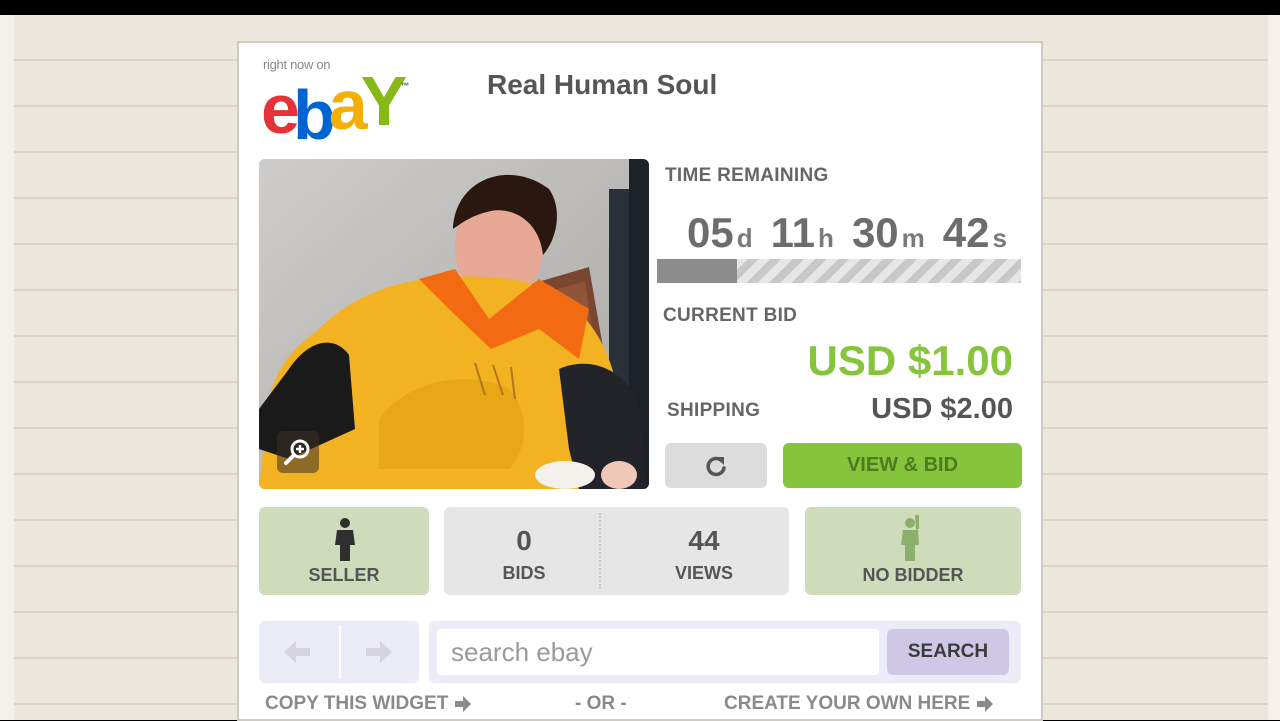 Image resolution: width=1280 pixels, height=721 pixels. Describe the element at coordinates (902, 465) in the screenshot. I see `view-and-bid-button: VIEW & BID` at that location.